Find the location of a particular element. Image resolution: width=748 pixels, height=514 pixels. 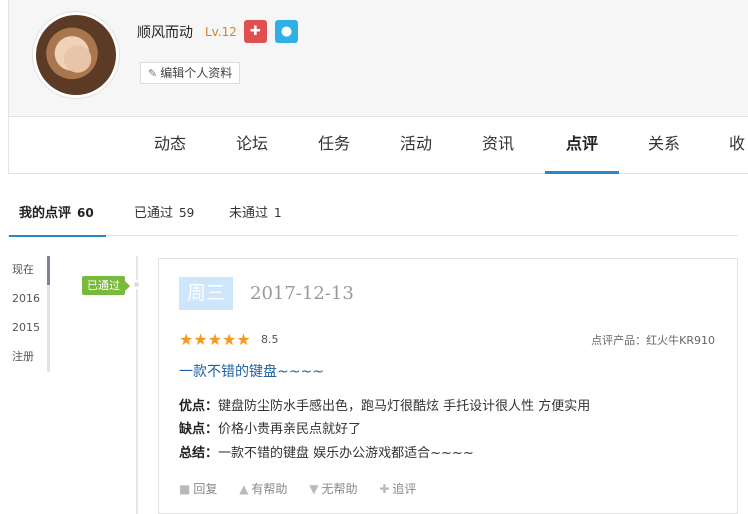

nav-item-reviews: 点评 is located at coordinates (582, 145).